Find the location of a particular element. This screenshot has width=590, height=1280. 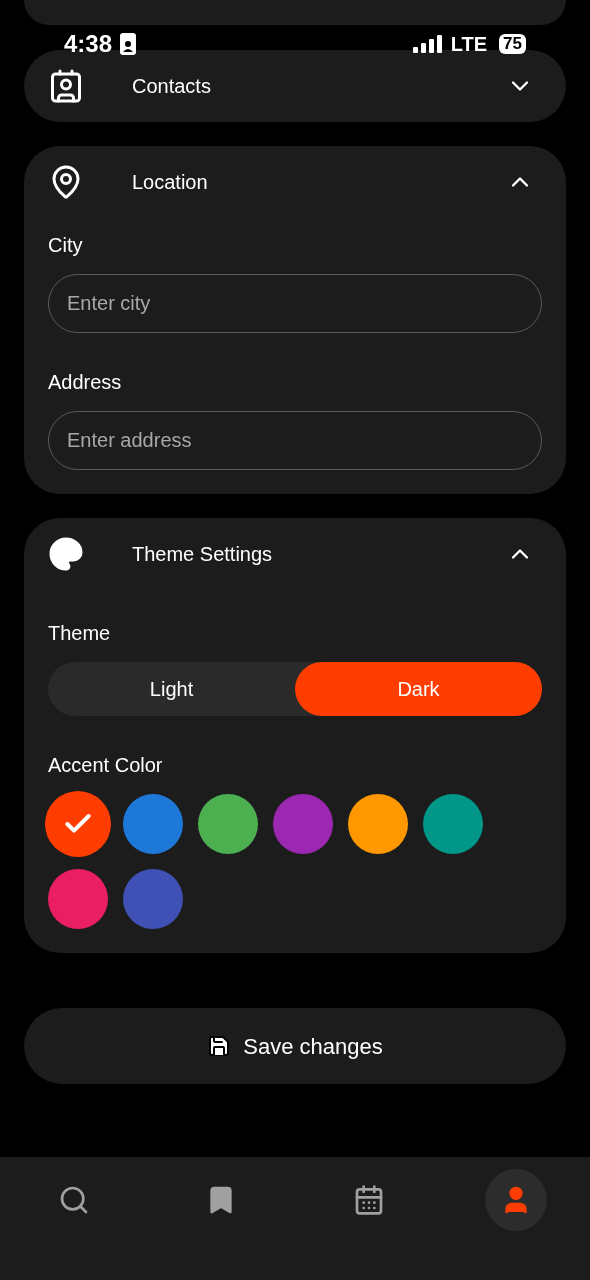

battery-indicator: 75 is located at coordinates (512, 44).